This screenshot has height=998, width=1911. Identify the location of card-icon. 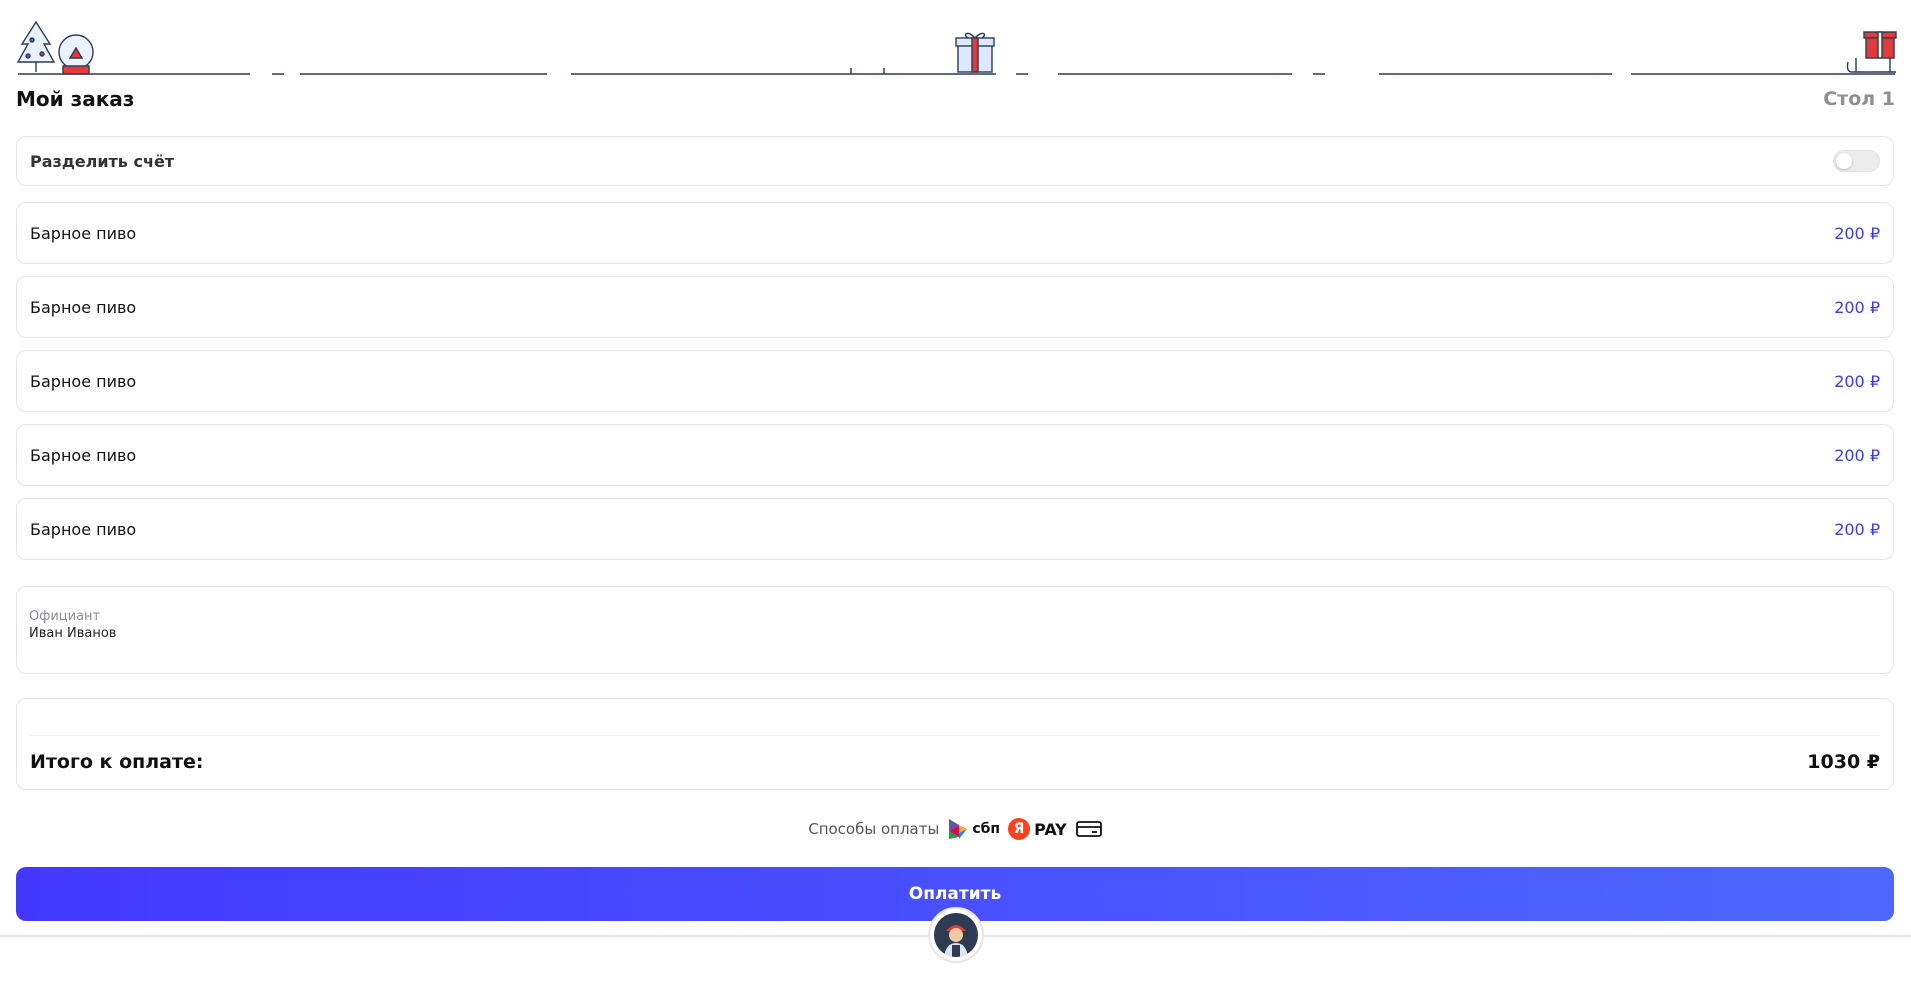
(1088, 829).